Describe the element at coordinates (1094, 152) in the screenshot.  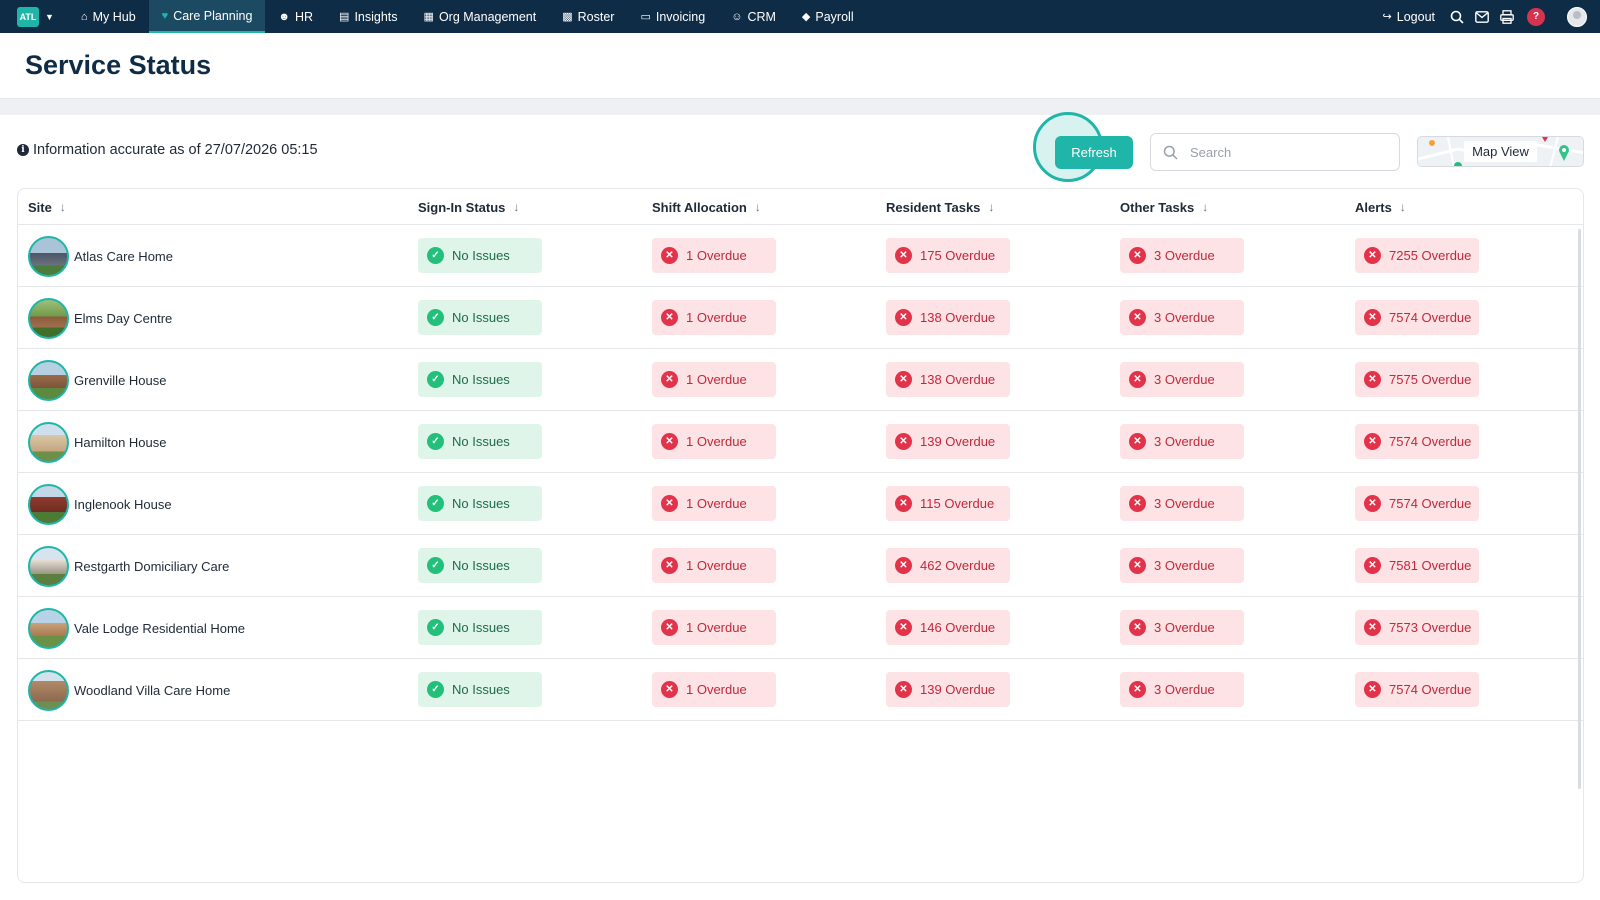
I see `refresh-button: Refresh` at that location.